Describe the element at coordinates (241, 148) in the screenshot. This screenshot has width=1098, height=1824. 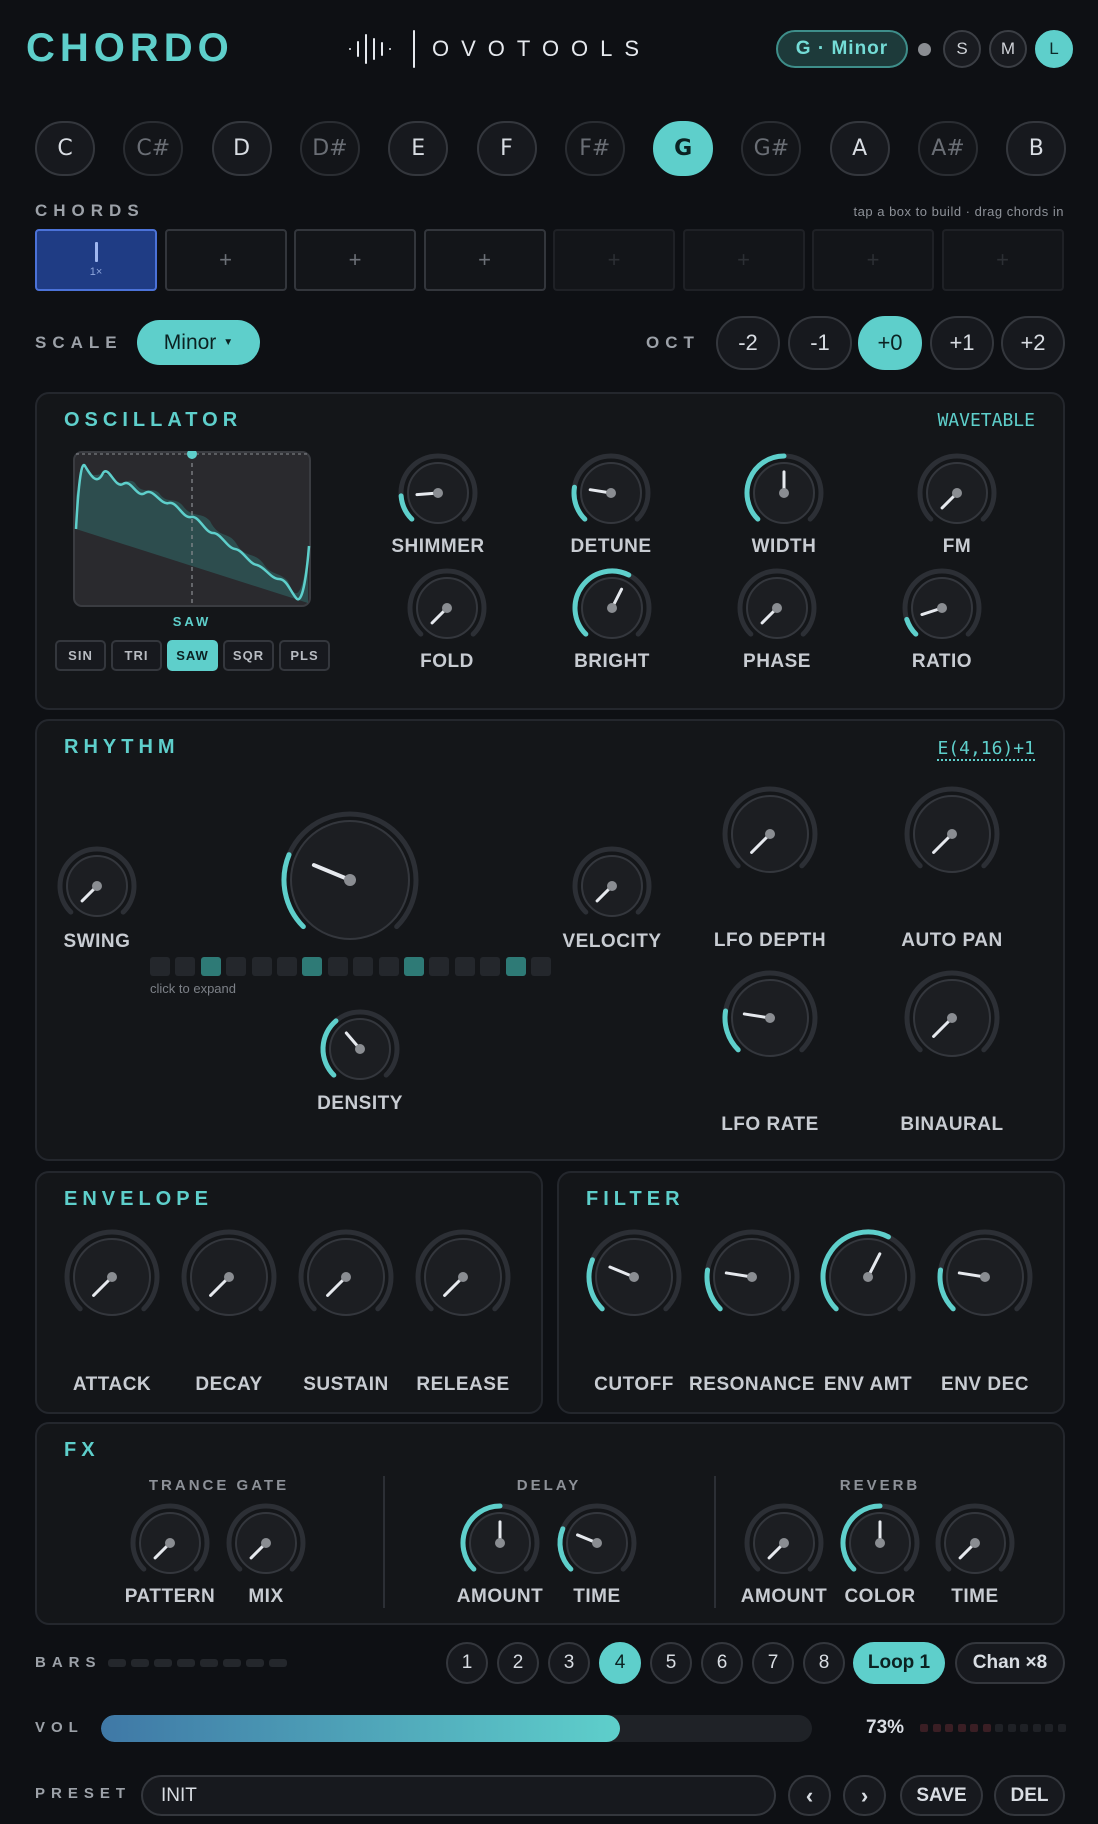
I see `note-d-button: D` at that location.